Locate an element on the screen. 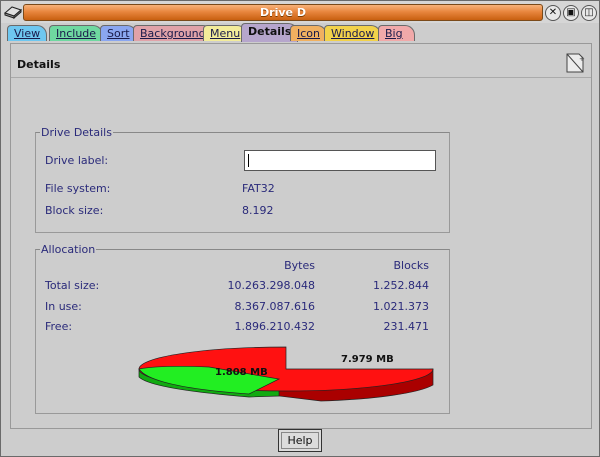 This screenshot has height=457, width=600. free-slice-label: 1.808 MB is located at coordinates (241, 372).